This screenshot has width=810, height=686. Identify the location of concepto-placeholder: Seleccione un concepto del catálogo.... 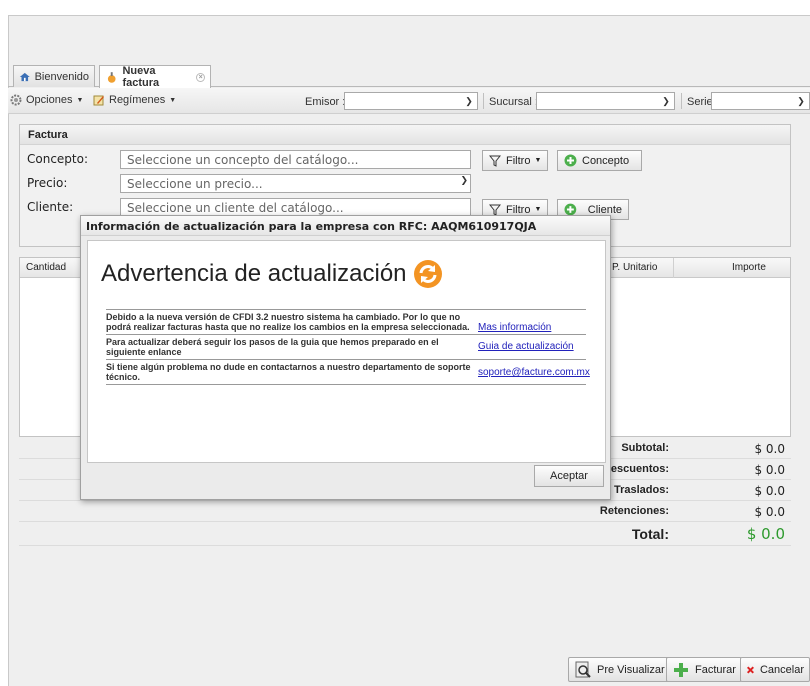
(243, 160).